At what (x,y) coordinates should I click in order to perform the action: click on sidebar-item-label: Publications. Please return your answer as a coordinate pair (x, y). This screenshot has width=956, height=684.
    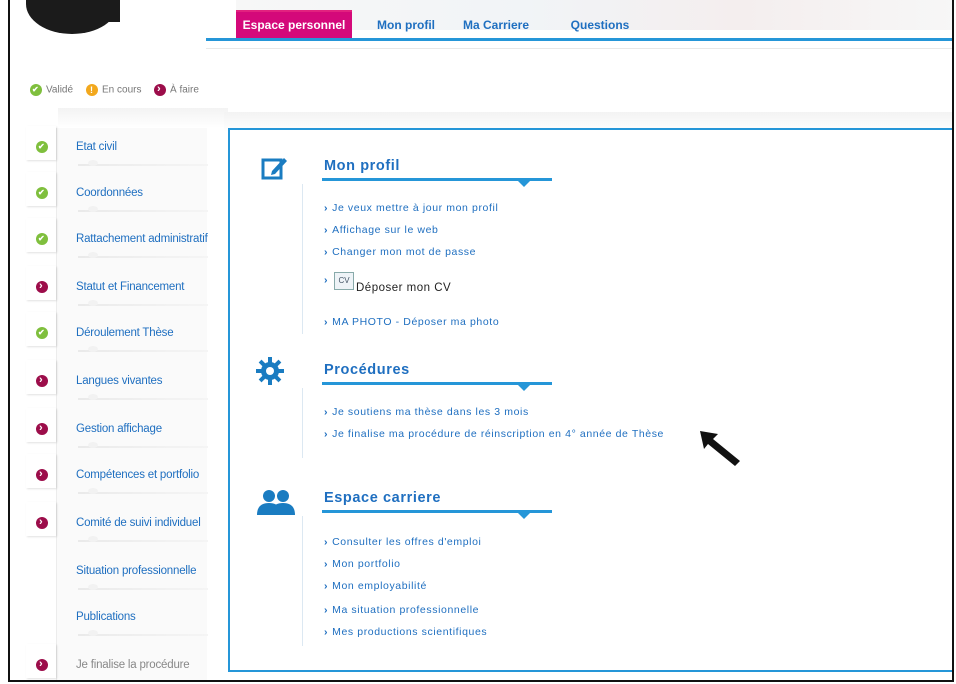
    Looking at the image, I should click on (106, 617).